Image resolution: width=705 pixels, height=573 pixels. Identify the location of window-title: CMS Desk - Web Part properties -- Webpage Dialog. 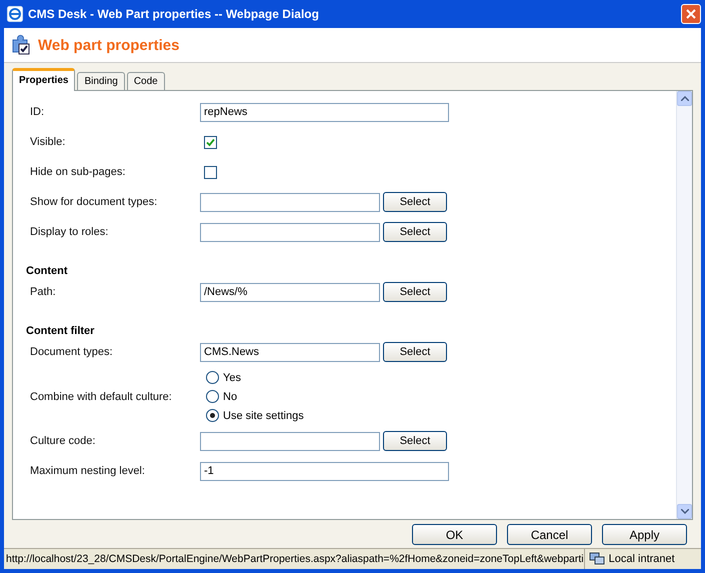
(174, 14).